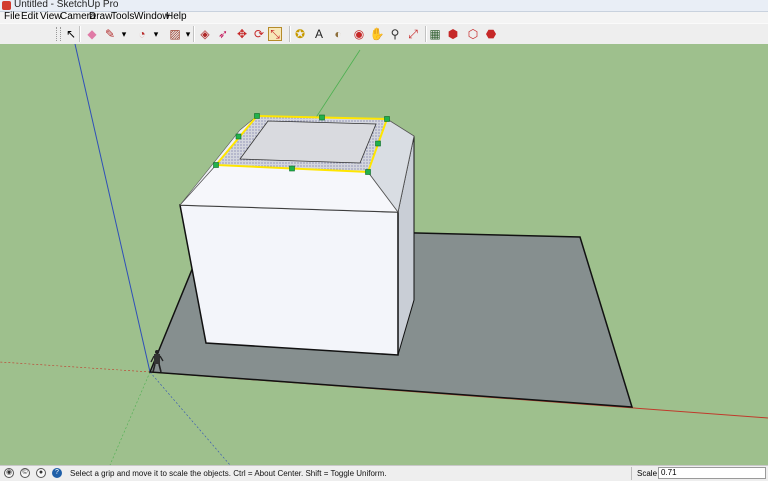 The image size is (768, 481). I want to click on toolbar-grip, so click(58, 34).